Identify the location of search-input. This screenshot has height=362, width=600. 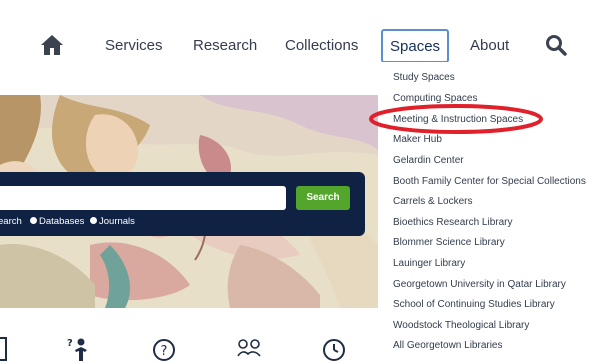
(143, 198).